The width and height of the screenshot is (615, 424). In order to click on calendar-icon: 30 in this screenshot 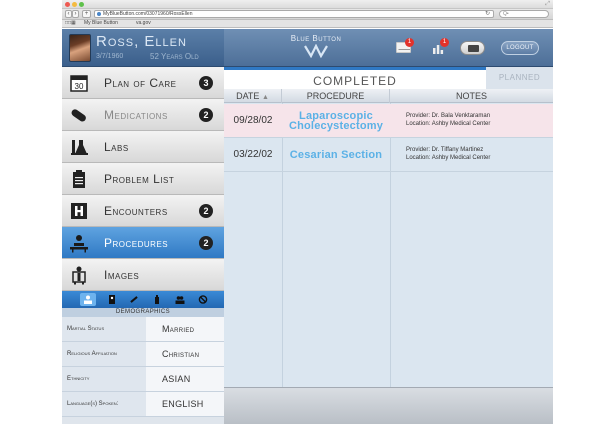, I will do `click(79, 83)`.